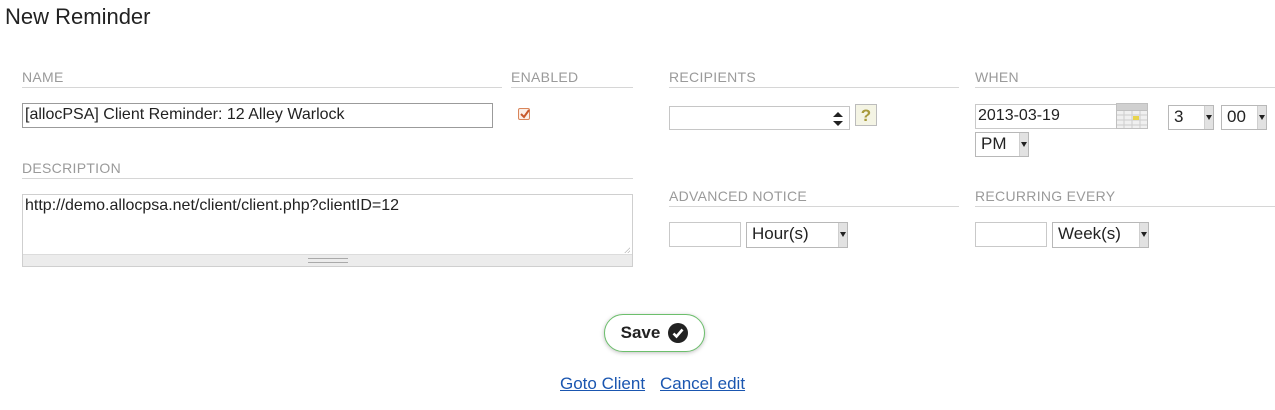 The image size is (1275, 410). What do you see at coordinates (814, 197) in the screenshot?
I see `advanced-notice-label: ADVANCED NOTICE` at bounding box center [814, 197].